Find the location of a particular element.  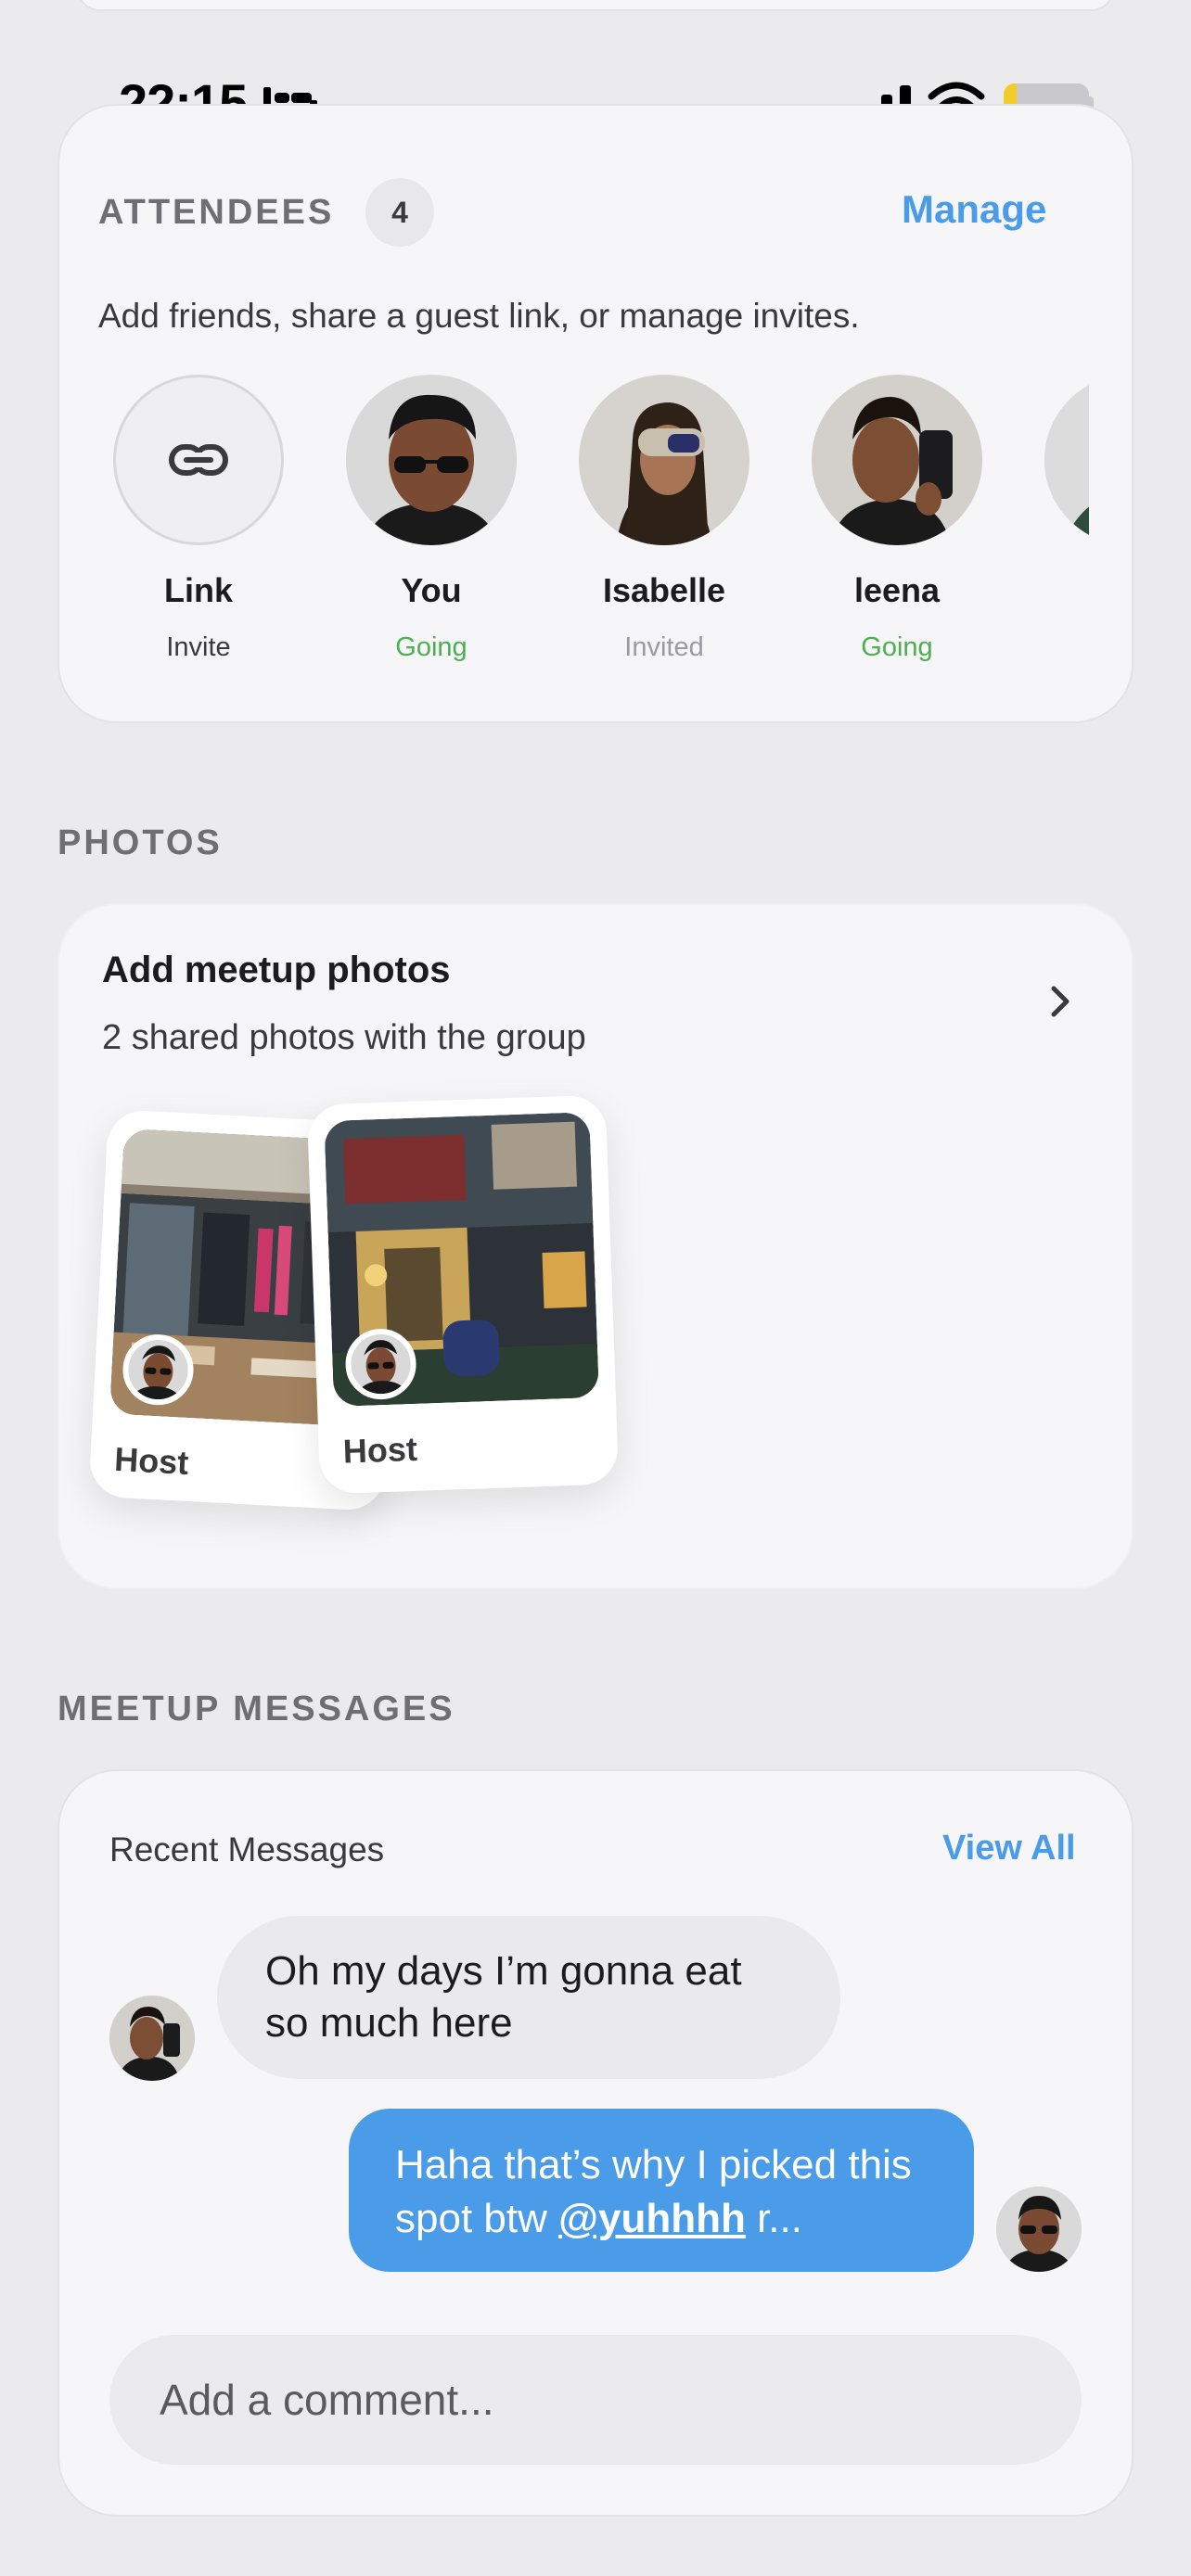

messages-section-title: MEETUP MESSAGES is located at coordinates (257, 1709).